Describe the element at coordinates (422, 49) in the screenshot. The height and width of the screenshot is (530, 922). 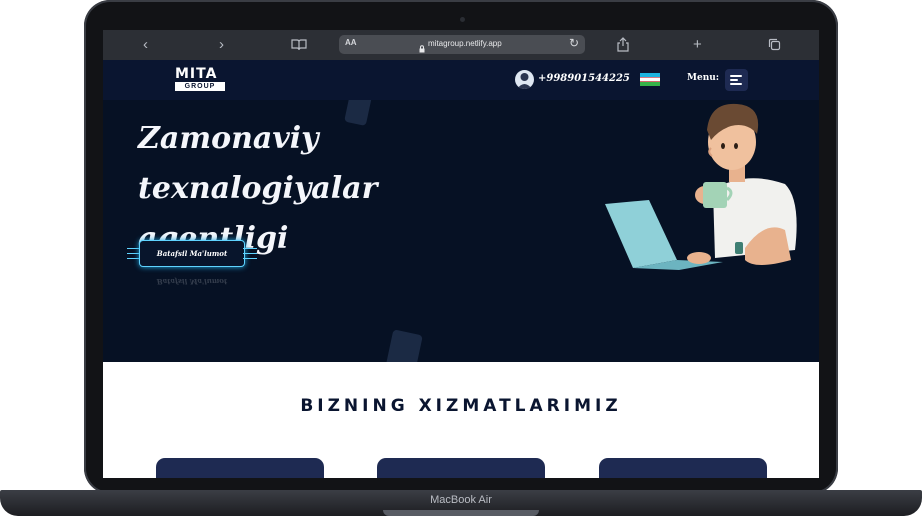
I see `lock-icon` at that location.